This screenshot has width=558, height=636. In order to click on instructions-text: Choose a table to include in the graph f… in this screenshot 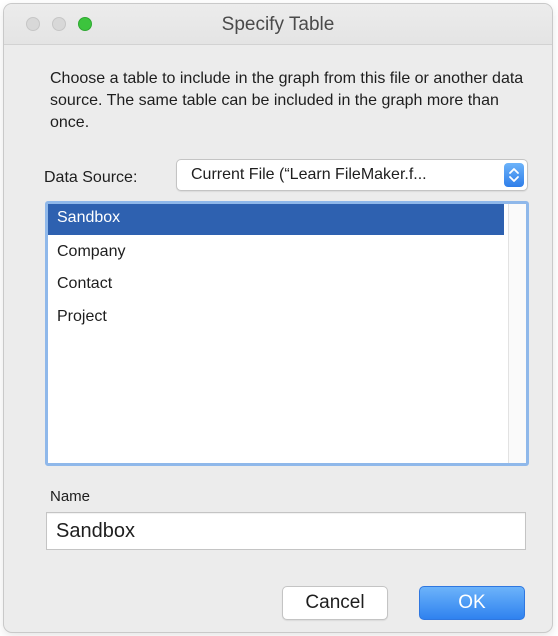, I will do `click(287, 100)`.